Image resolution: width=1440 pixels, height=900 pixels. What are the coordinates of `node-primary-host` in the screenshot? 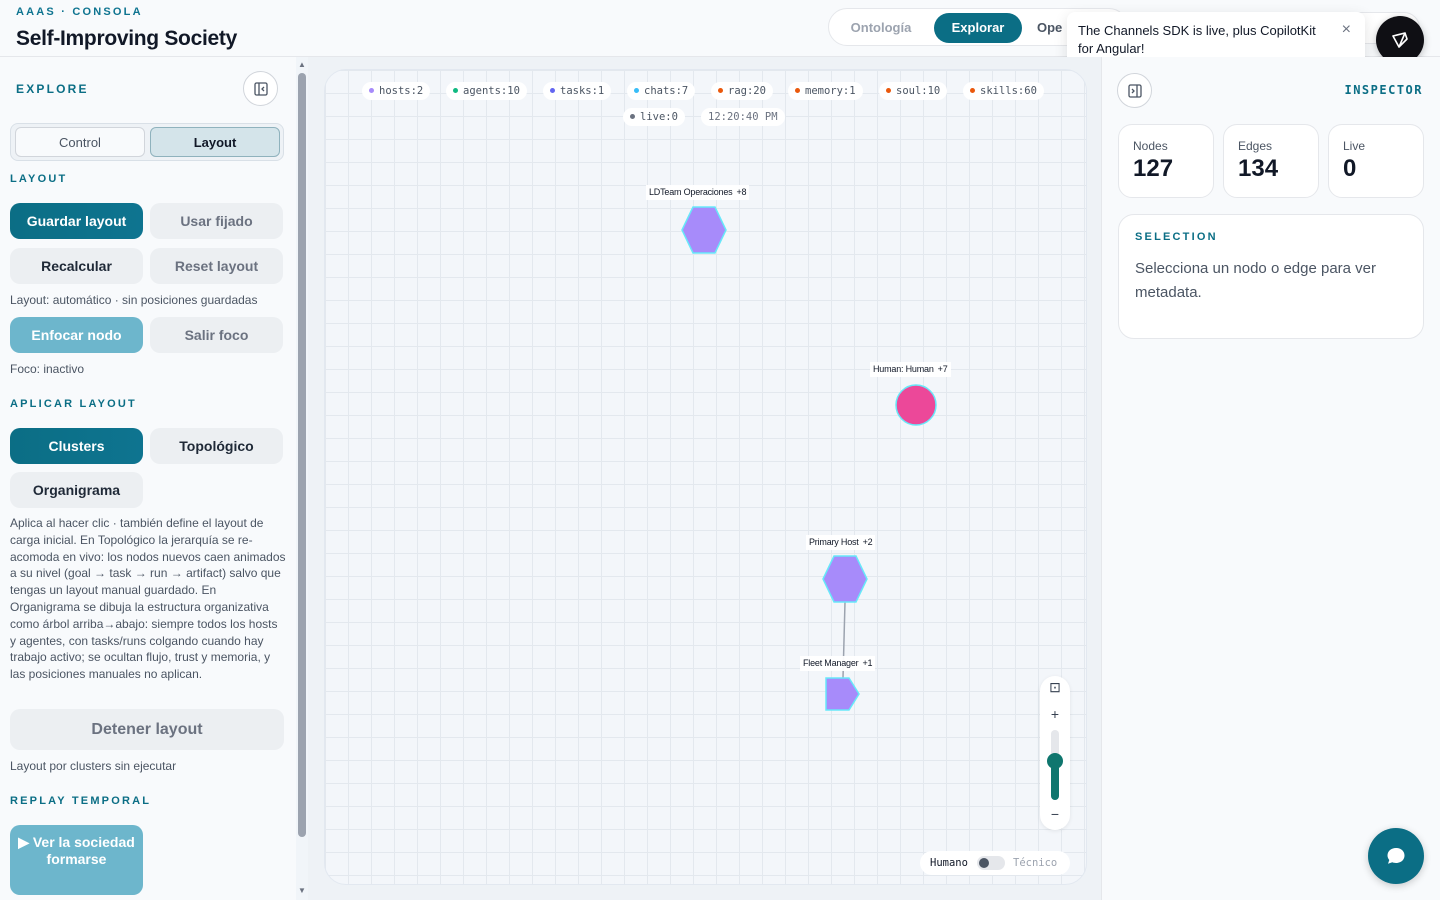 It's located at (845, 579).